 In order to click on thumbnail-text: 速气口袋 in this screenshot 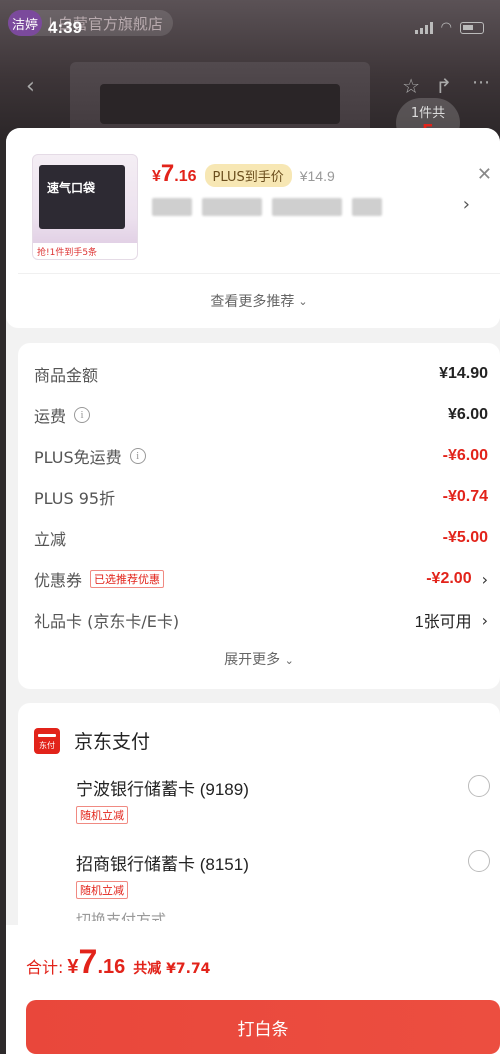, I will do `click(71, 188)`.